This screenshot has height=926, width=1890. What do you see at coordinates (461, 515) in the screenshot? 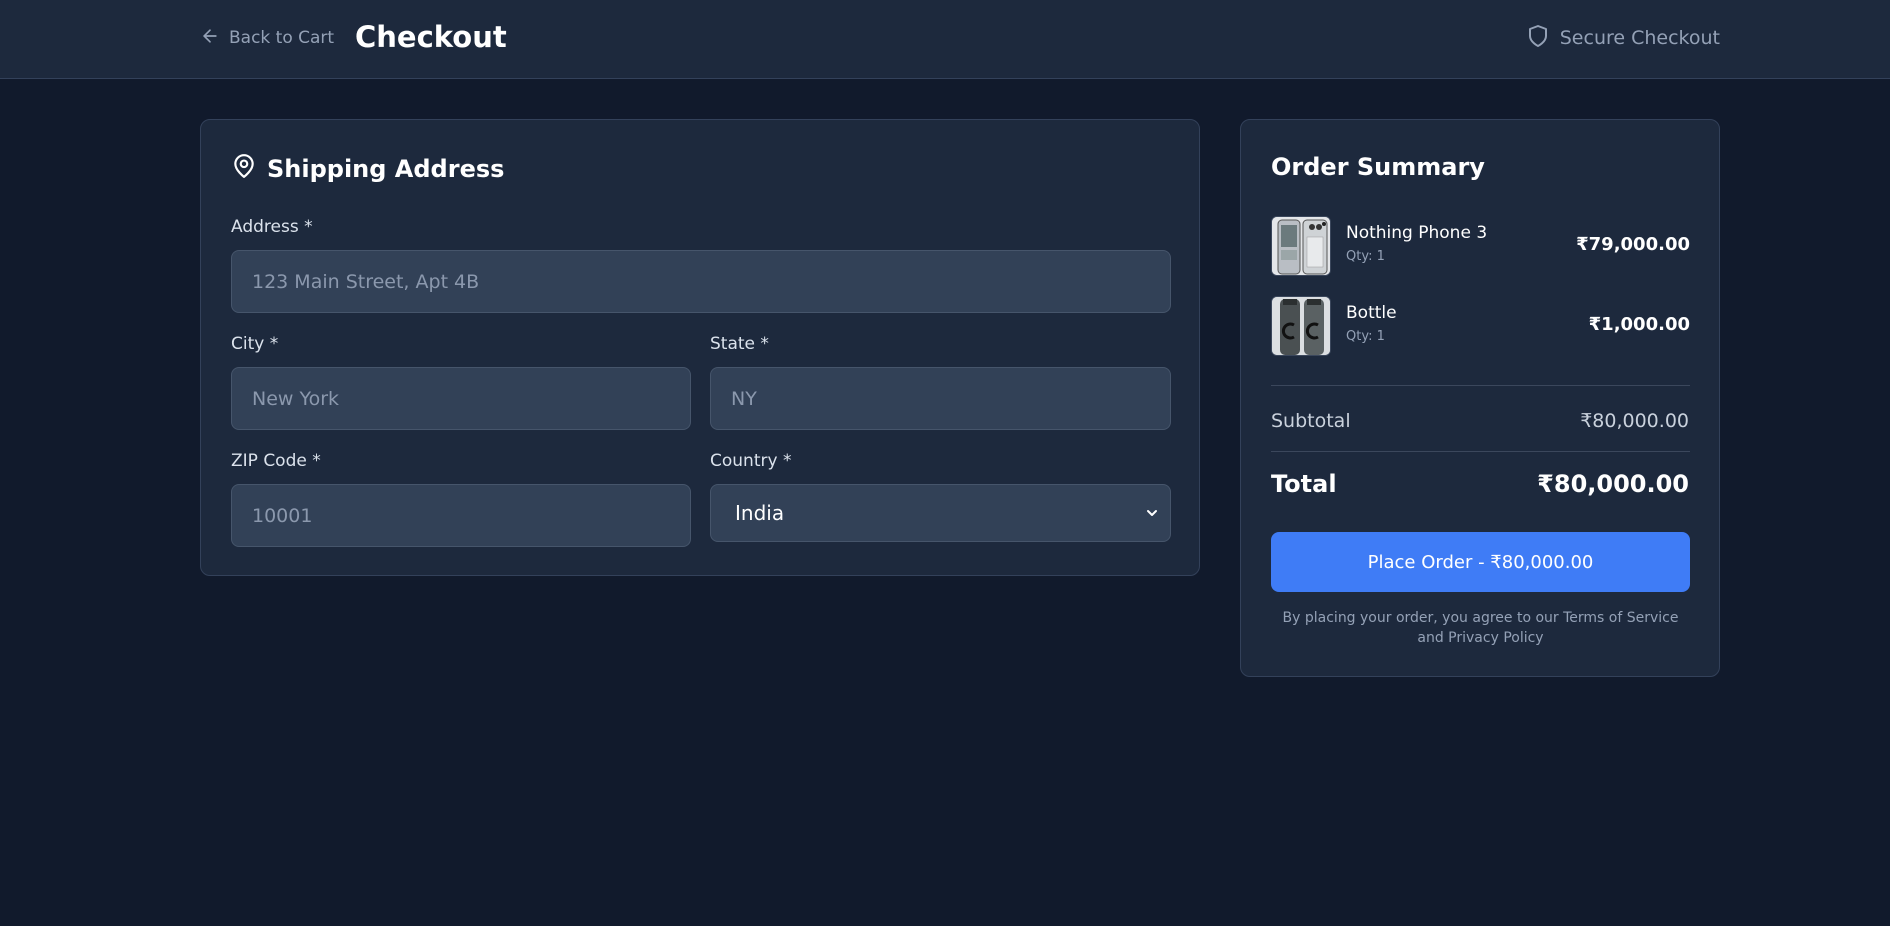
I see `zip-code-input` at bounding box center [461, 515].